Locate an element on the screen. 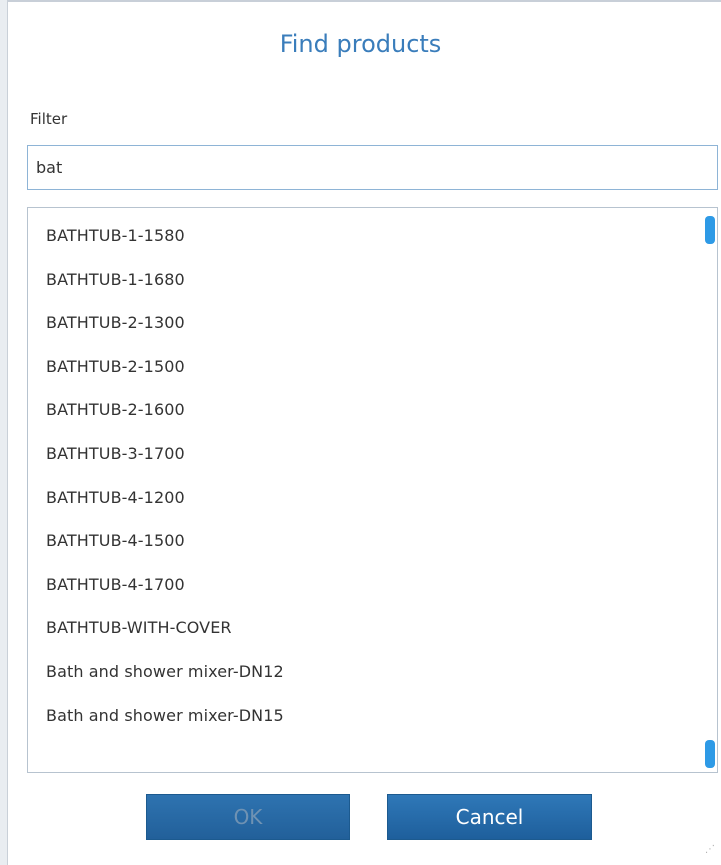 The image size is (721, 865). window-edge-left is located at coordinates (4, 432).